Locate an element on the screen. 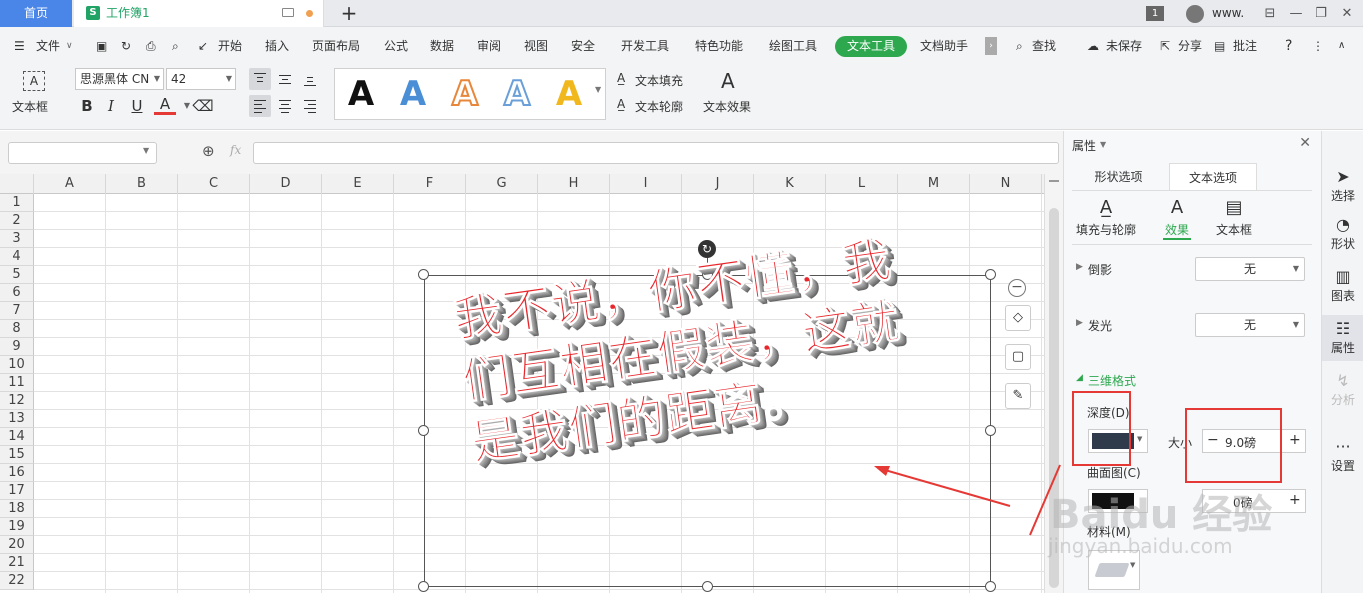 This screenshot has width=1363, height=593. reflection-label: 倒影 is located at coordinates (1100, 269).